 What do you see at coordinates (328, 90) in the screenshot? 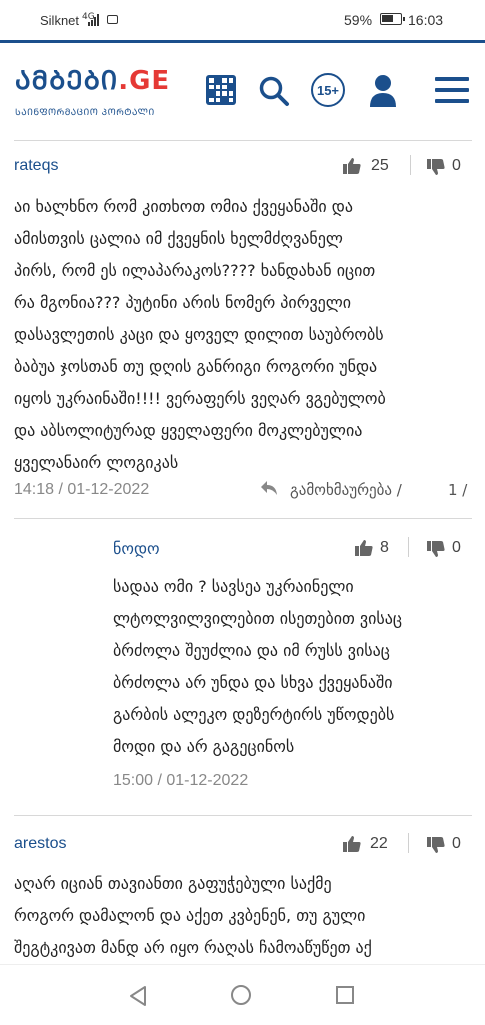
I see `age-rating-badge: 15+` at bounding box center [328, 90].